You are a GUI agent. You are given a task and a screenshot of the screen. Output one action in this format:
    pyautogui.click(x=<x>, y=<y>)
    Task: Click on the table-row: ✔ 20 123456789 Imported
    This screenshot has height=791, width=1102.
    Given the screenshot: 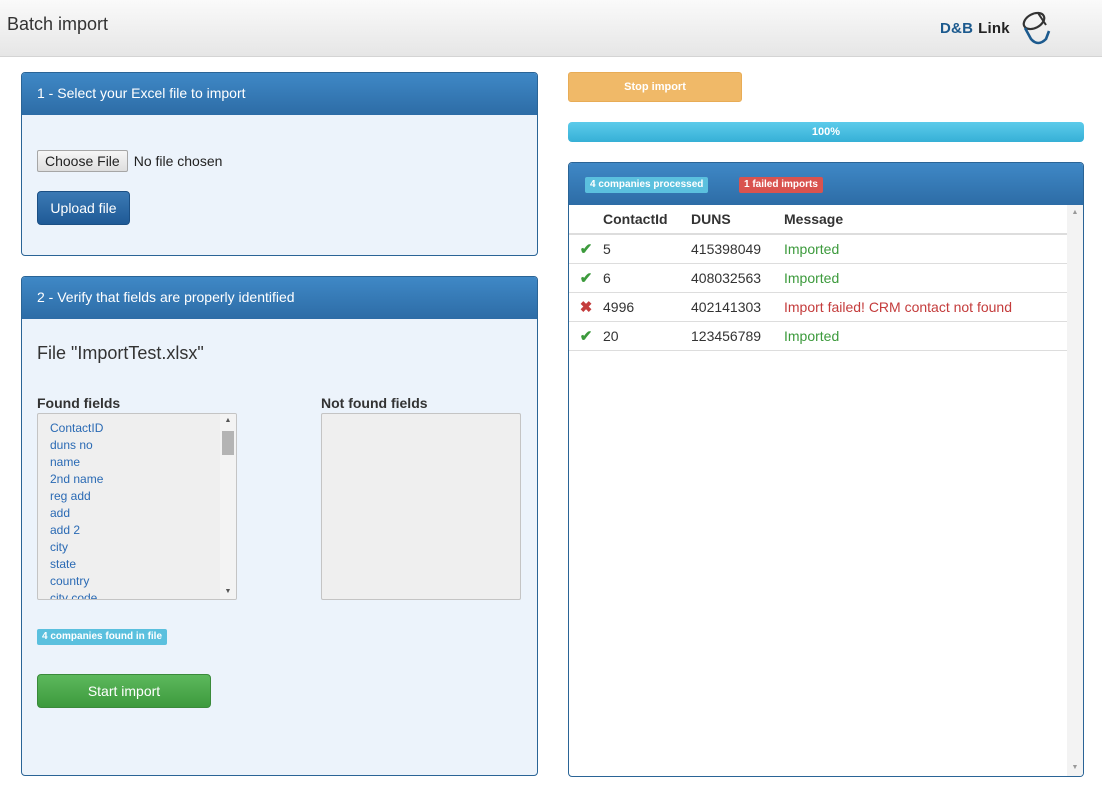 What is the action you would take?
    pyautogui.click(x=818, y=336)
    